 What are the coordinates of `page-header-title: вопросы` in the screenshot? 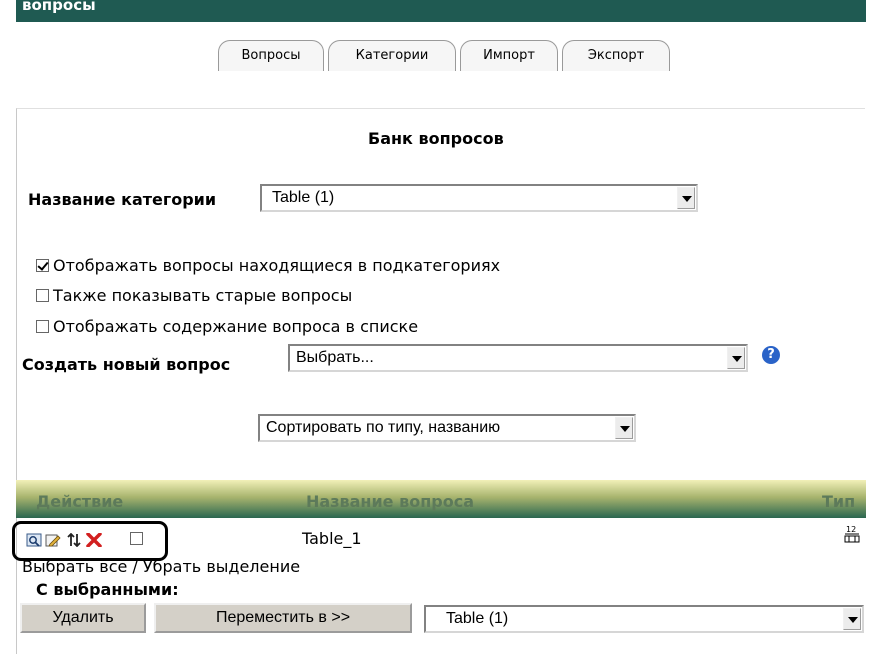 It's located at (59, 7).